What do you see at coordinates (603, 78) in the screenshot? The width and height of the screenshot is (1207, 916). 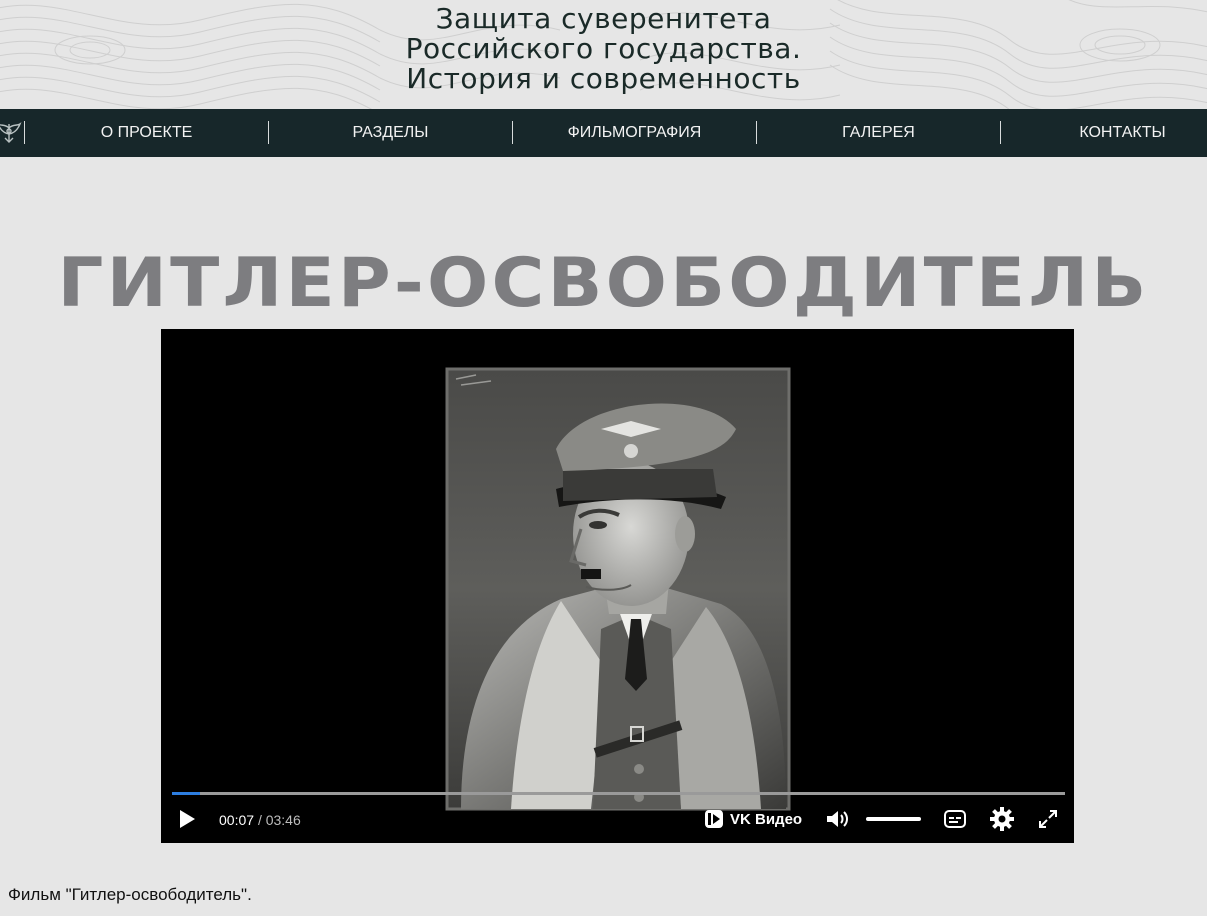 I see `site-title-line-3: История и современность` at bounding box center [603, 78].